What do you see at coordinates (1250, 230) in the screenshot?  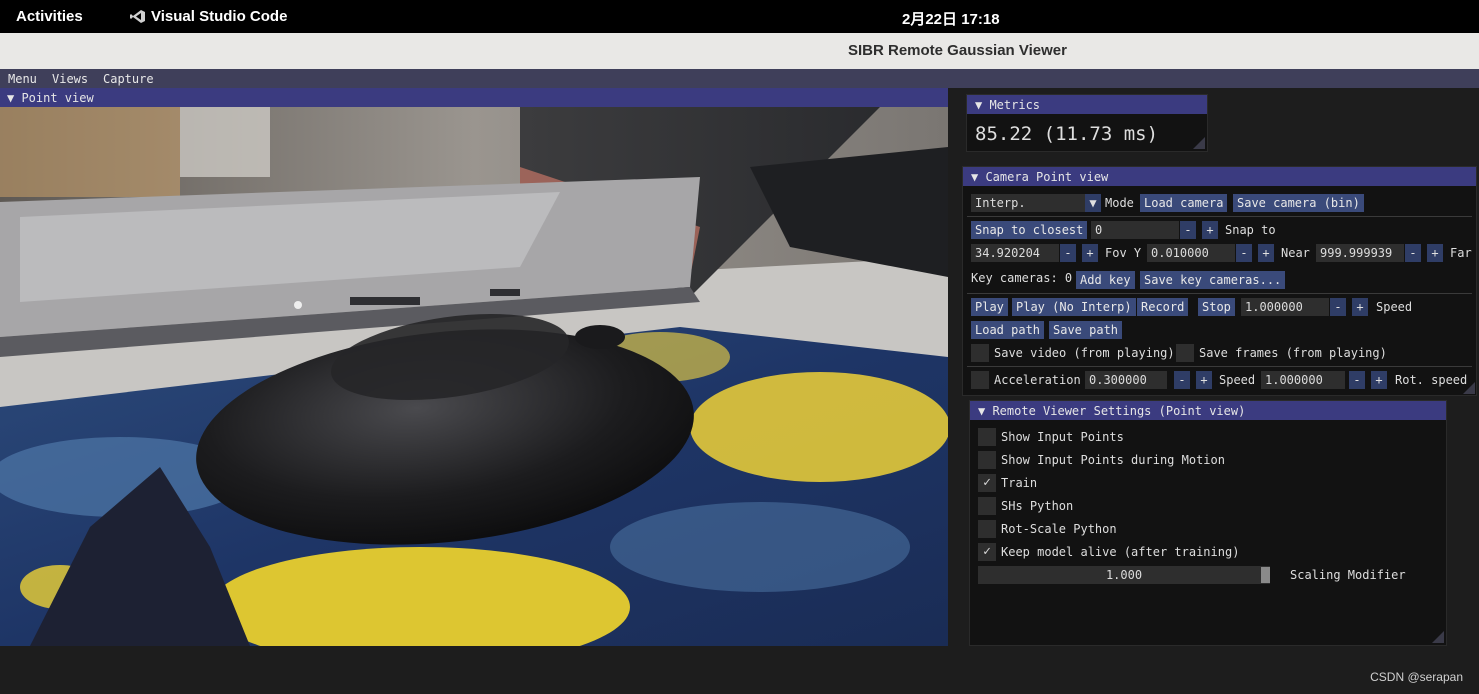 I see `snap-to-label: Snap to` at bounding box center [1250, 230].